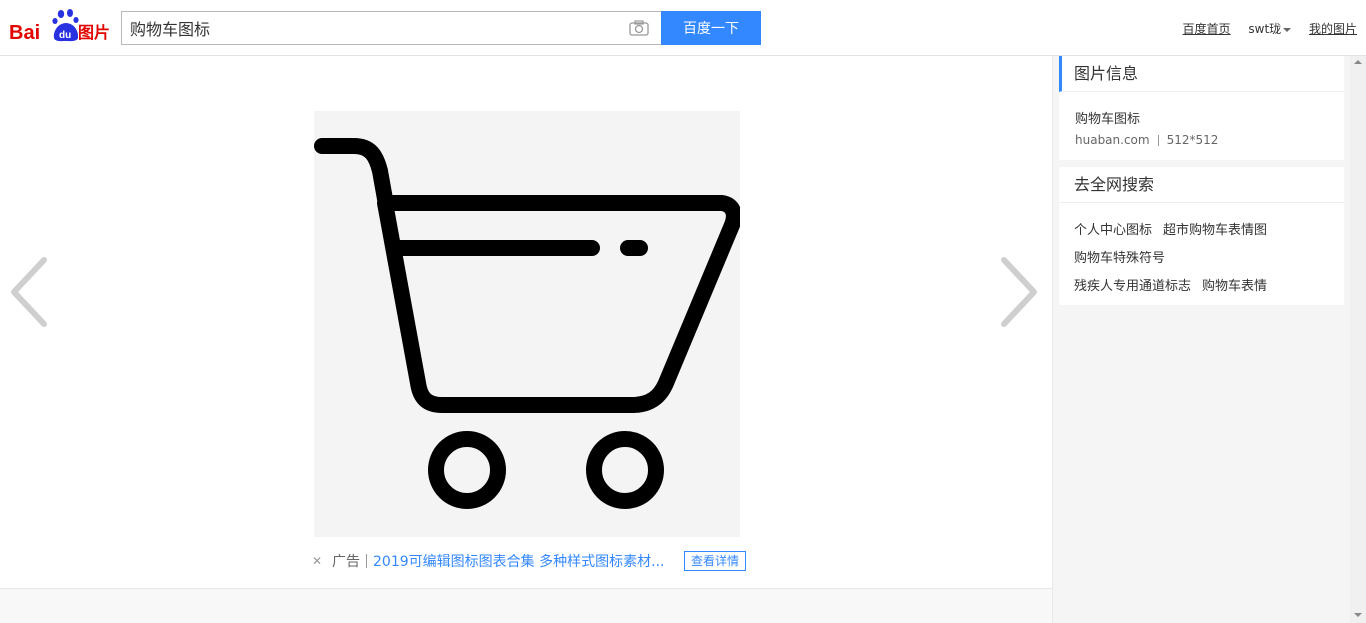 This screenshot has height=623, width=1366. Describe the element at coordinates (1132, 287) in the screenshot. I see `tag-link: 残疾人专用通道标志` at that location.